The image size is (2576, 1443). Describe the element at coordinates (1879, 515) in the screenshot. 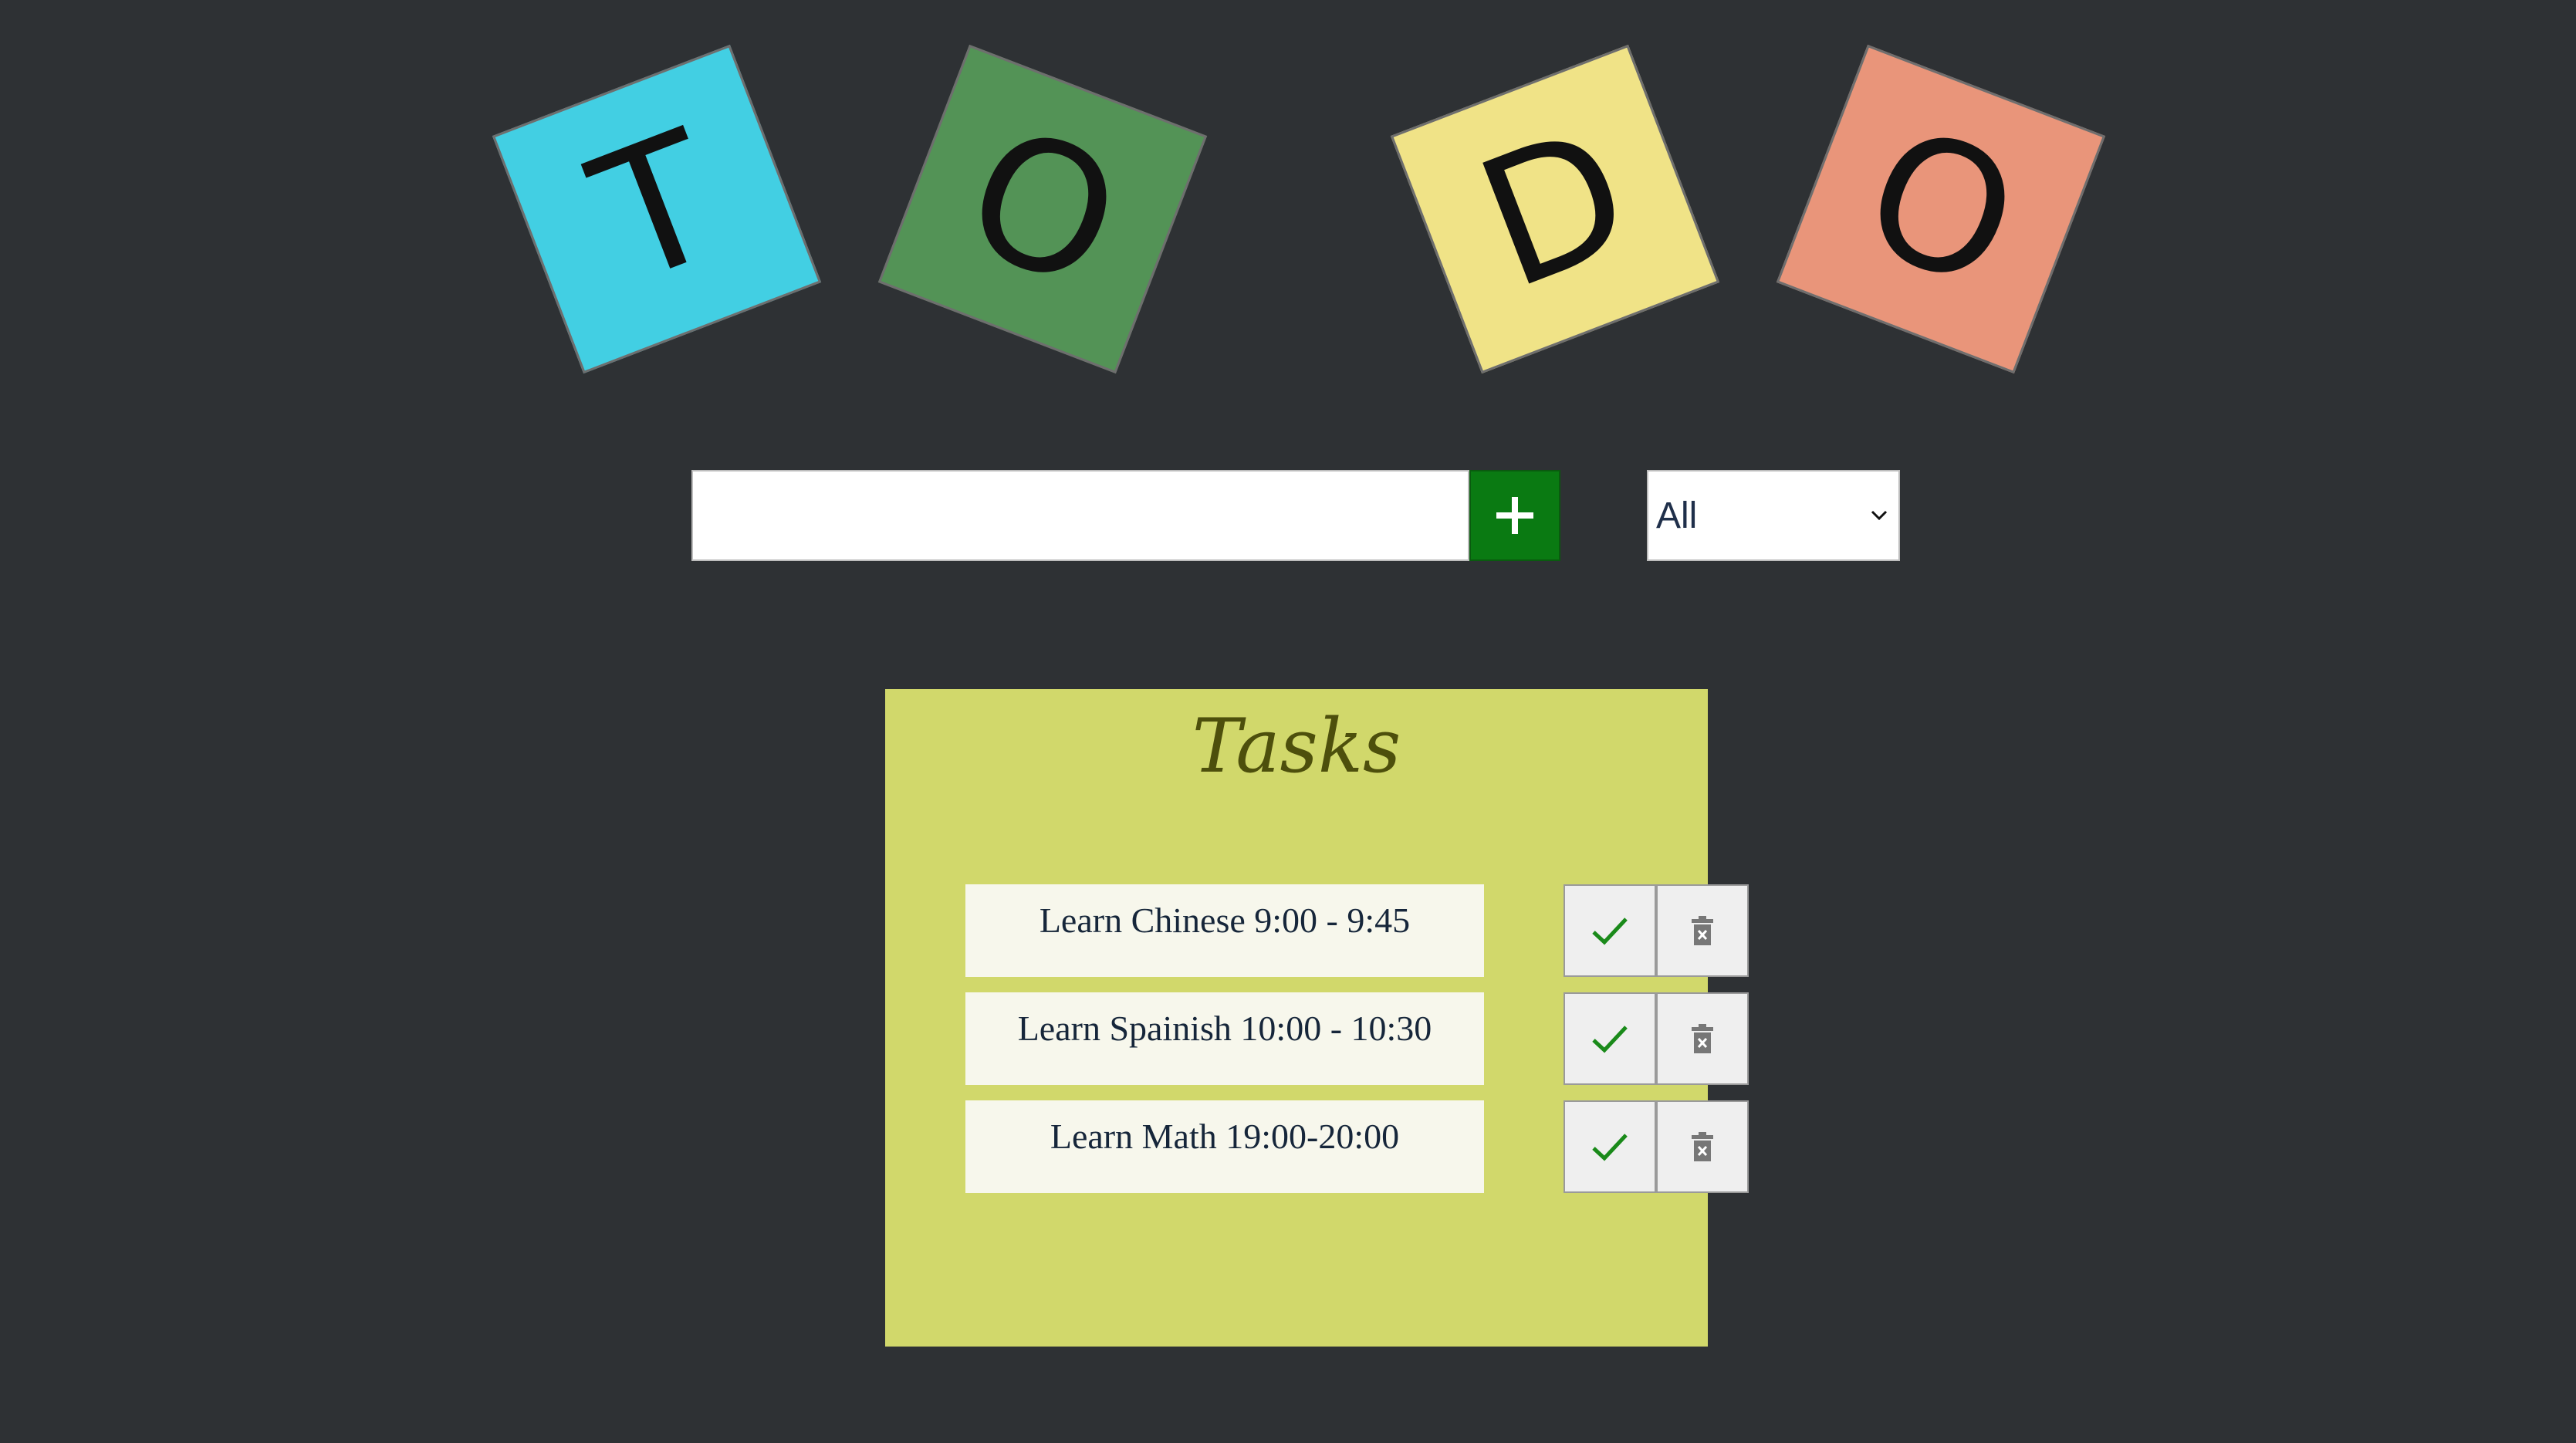

I see `chevron-down-icon` at that location.